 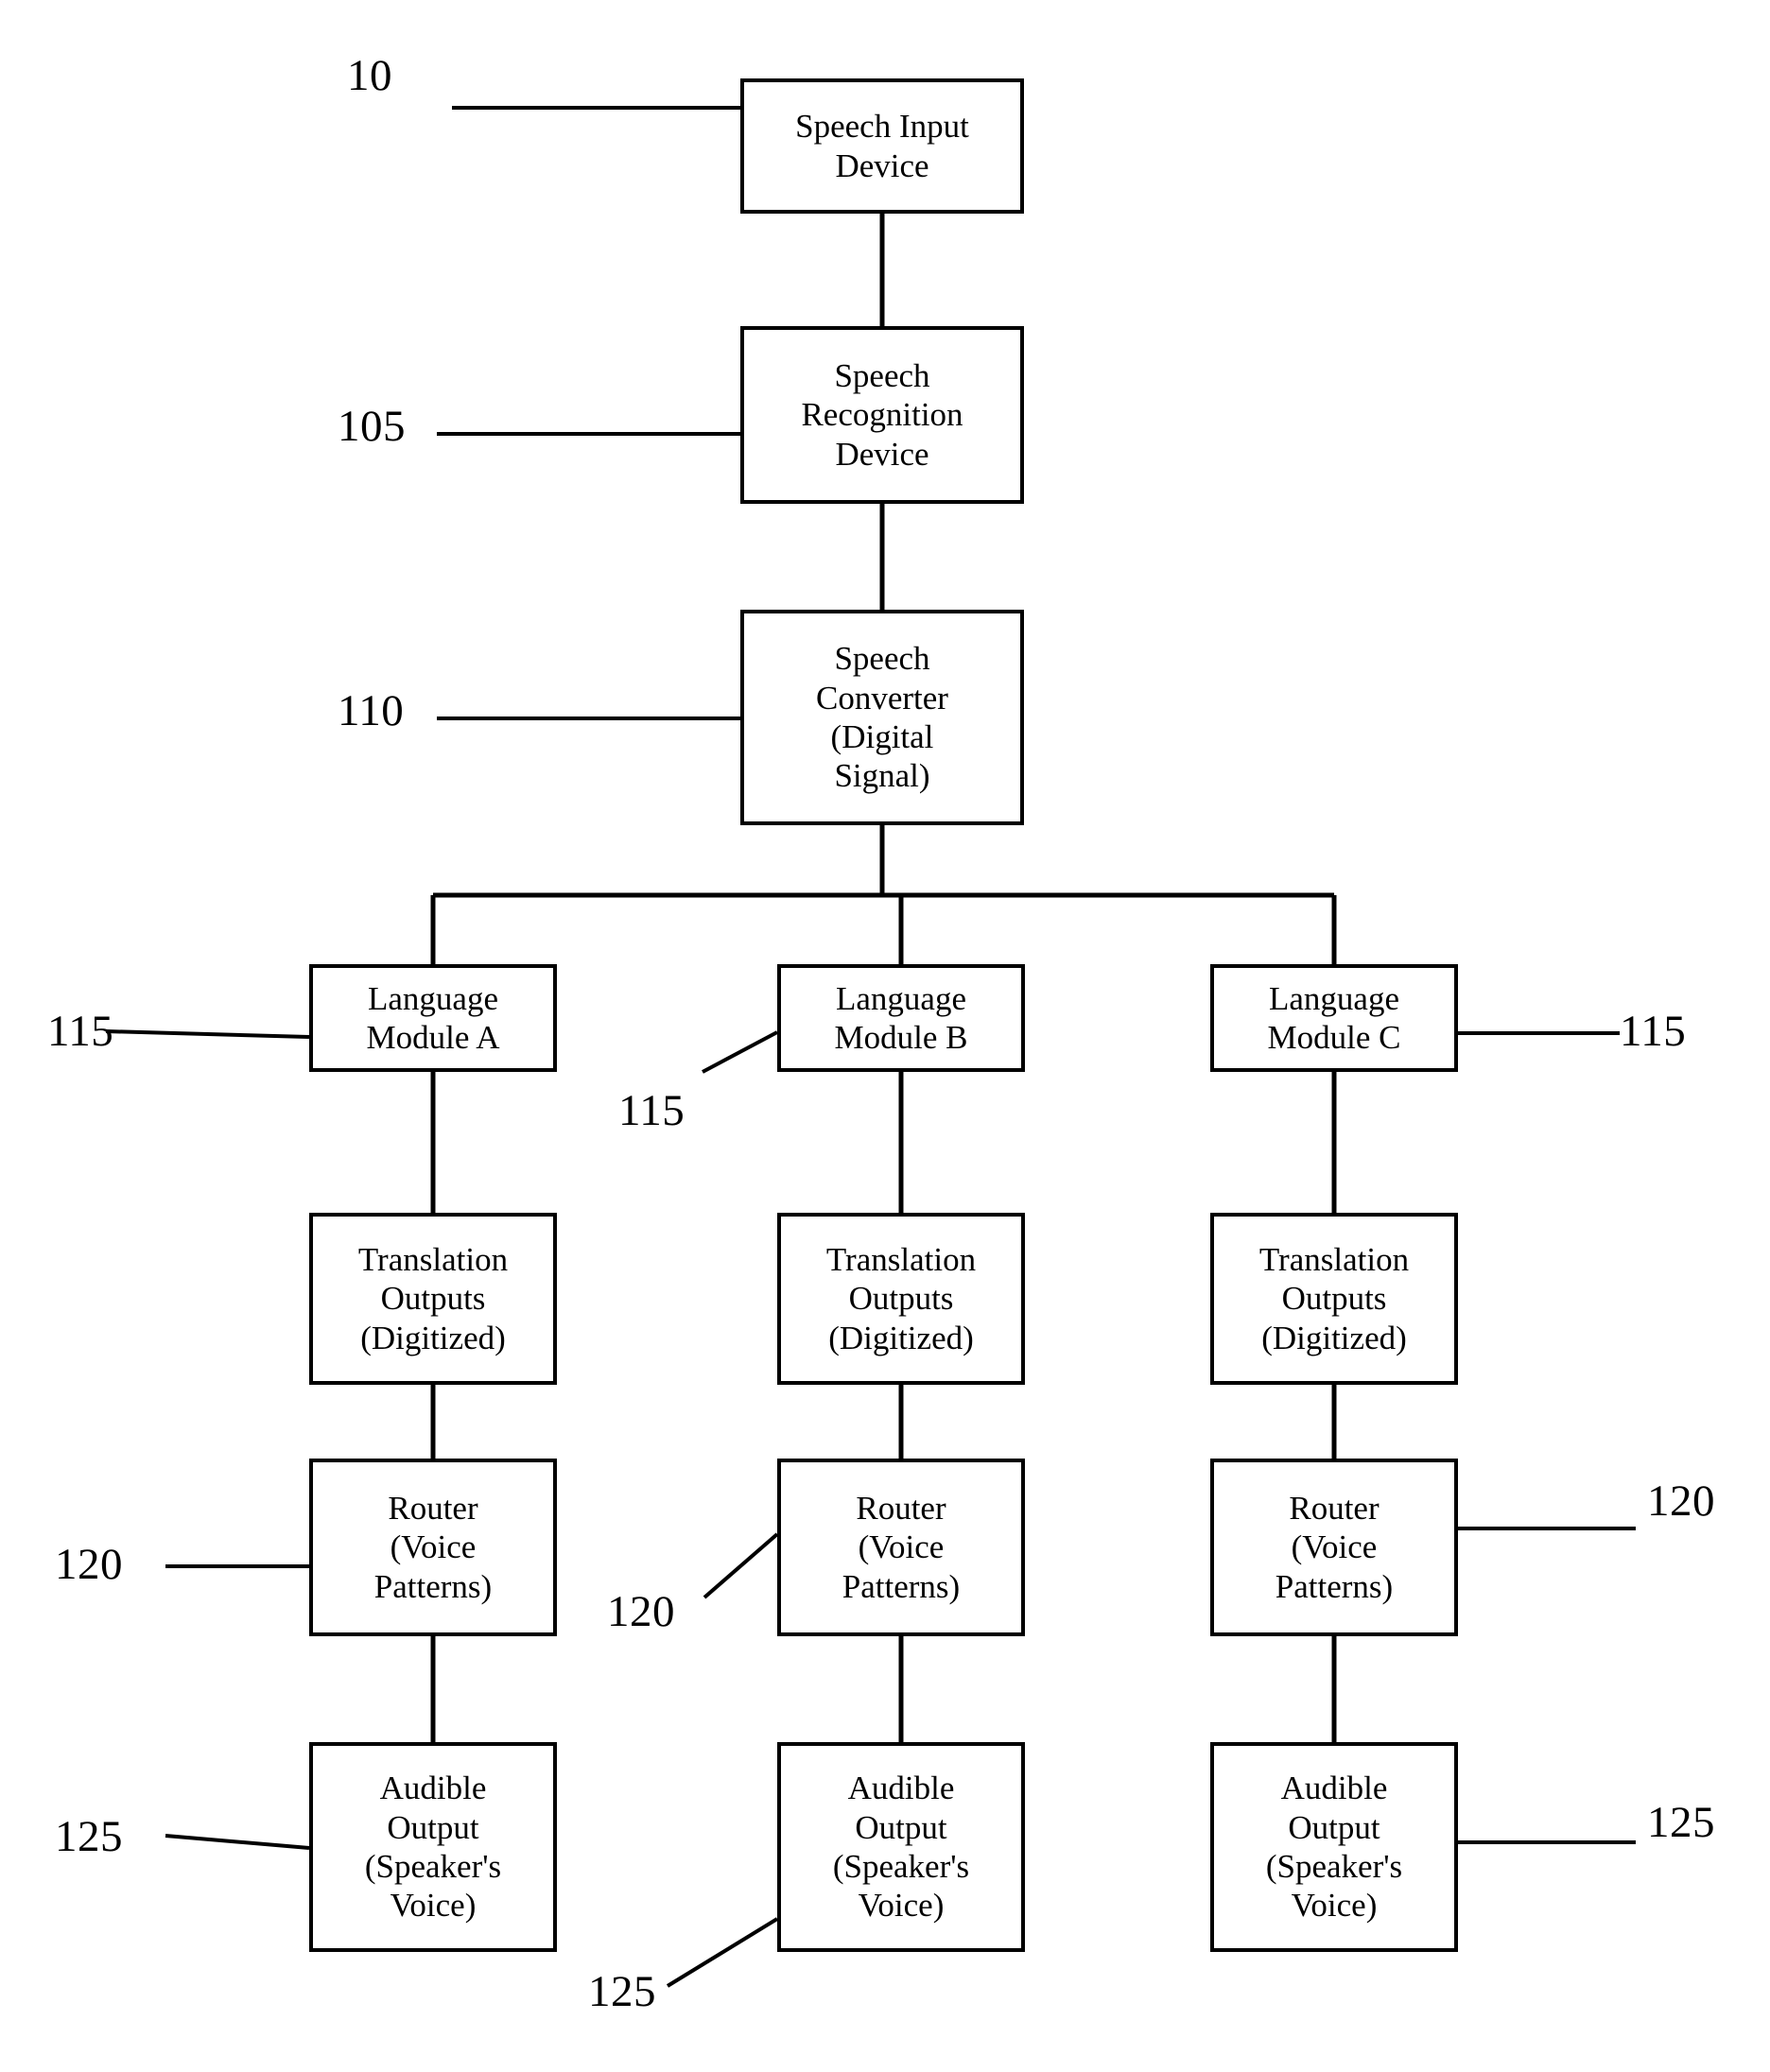 What do you see at coordinates (433, 1299) in the screenshot?
I see `block-translation-a: Translation Outputs (Digitized)` at bounding box center [433, 1299].